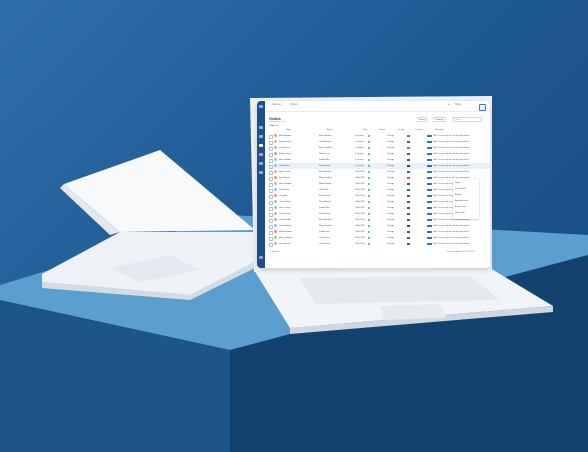  I want to click on search-input: Search, so click(467, 120).